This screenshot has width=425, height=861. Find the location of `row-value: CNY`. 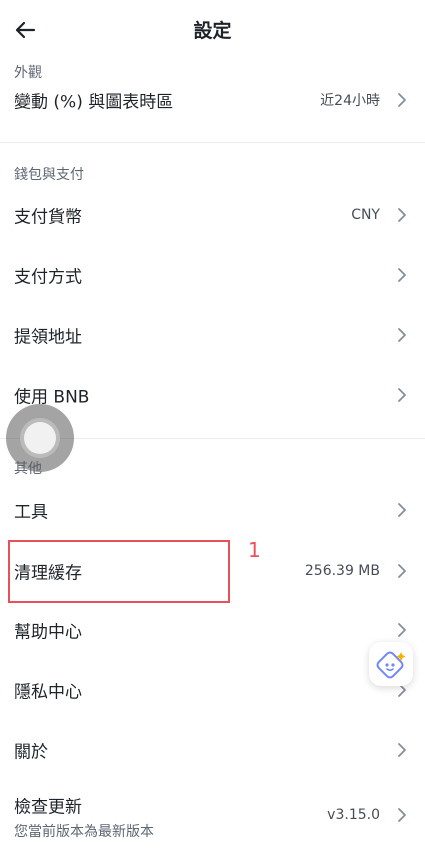

row-value: CNY is located at coordinates (365, 215).